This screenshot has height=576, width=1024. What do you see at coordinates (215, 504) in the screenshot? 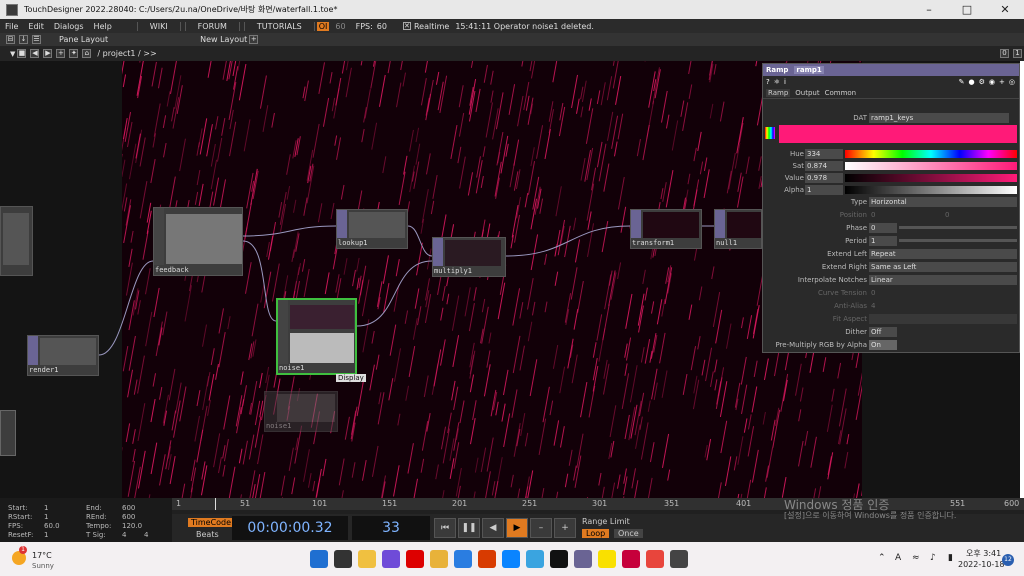
I see `playhead` at bounding box center [215, 504].